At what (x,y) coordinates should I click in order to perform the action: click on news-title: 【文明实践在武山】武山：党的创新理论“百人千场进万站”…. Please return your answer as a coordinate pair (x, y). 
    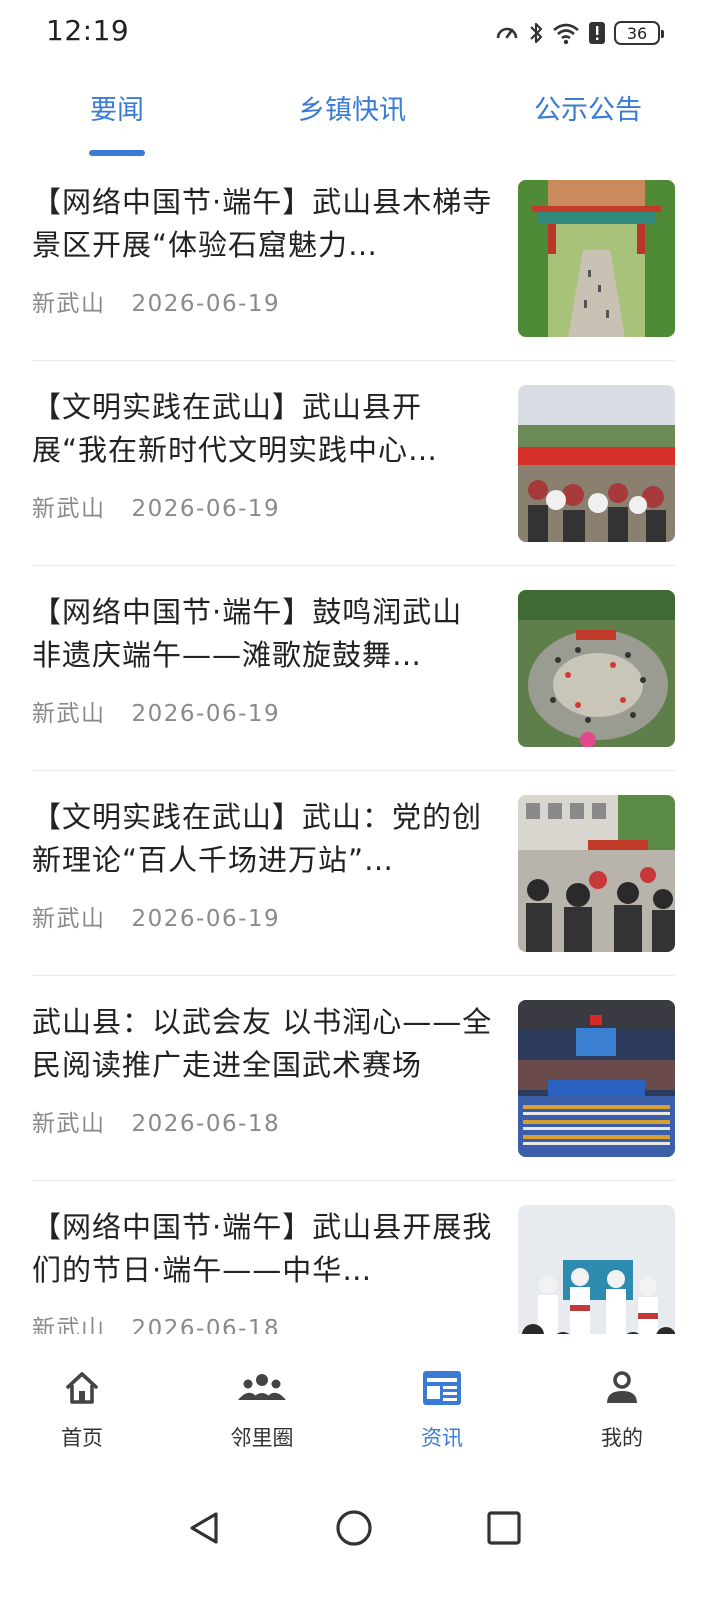
    Looking at the image, I should click on (257, 838).